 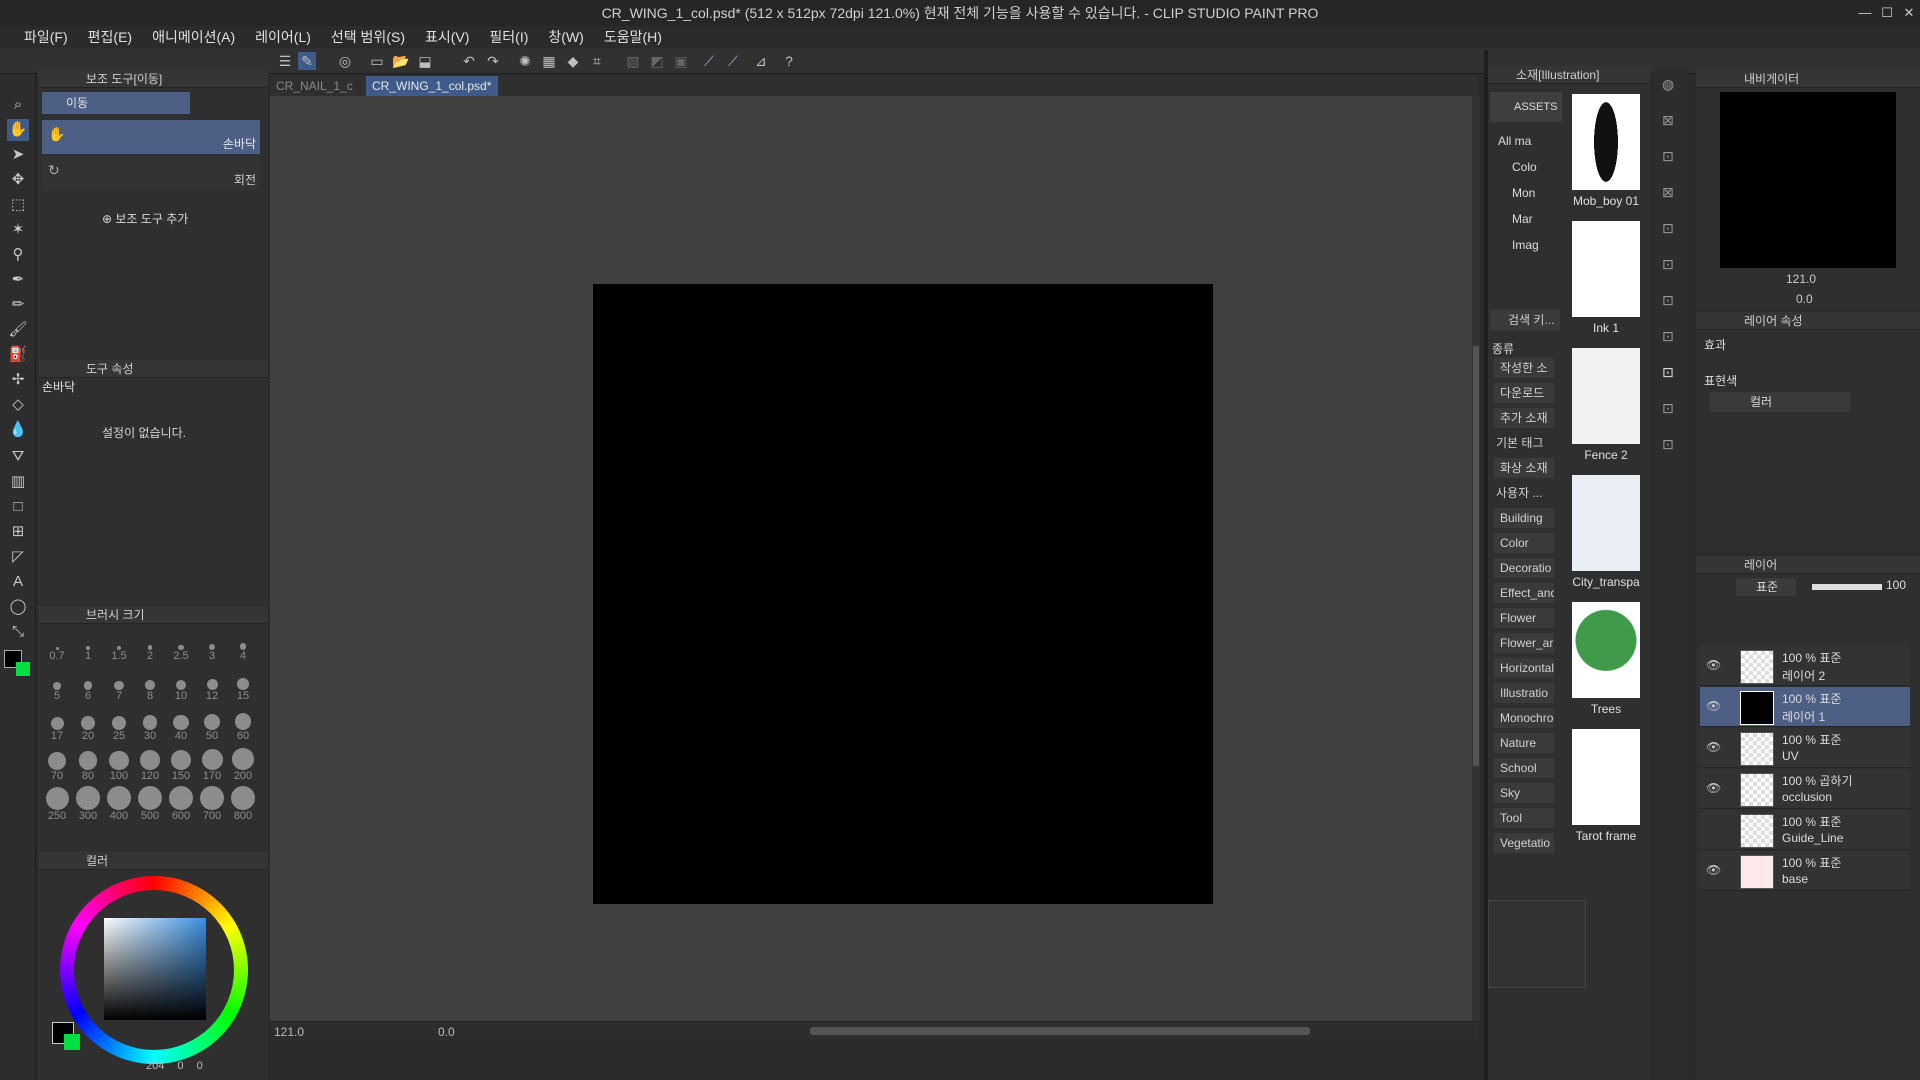 What do you see at coordinates (88, 725) in the screenshot?
I see `brush-size-option: 20` at bounding box center [88, 725].